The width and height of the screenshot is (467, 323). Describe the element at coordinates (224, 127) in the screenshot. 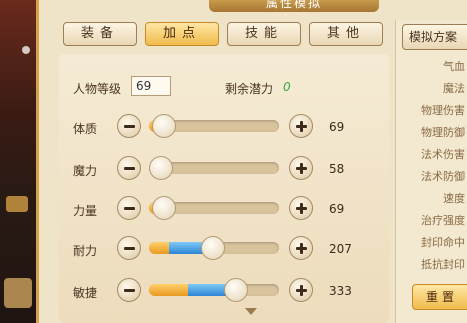

I see `attribute-row: 体质 69` at that location.